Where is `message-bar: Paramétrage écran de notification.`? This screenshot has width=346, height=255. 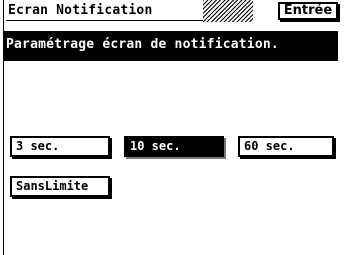 message-bar: Paramétrage écran de notification. is located at coordinates (170, 46).